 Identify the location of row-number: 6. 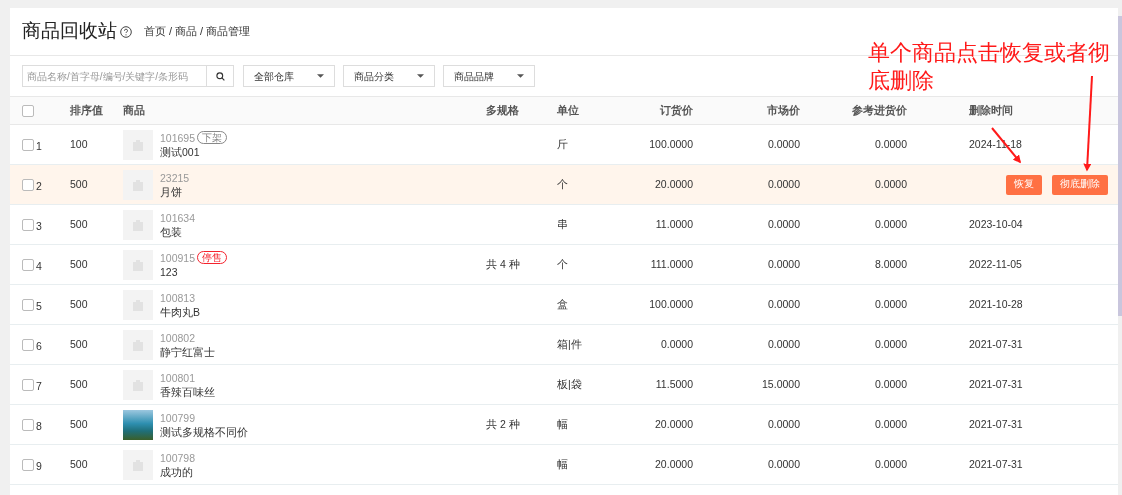
(39, 345).